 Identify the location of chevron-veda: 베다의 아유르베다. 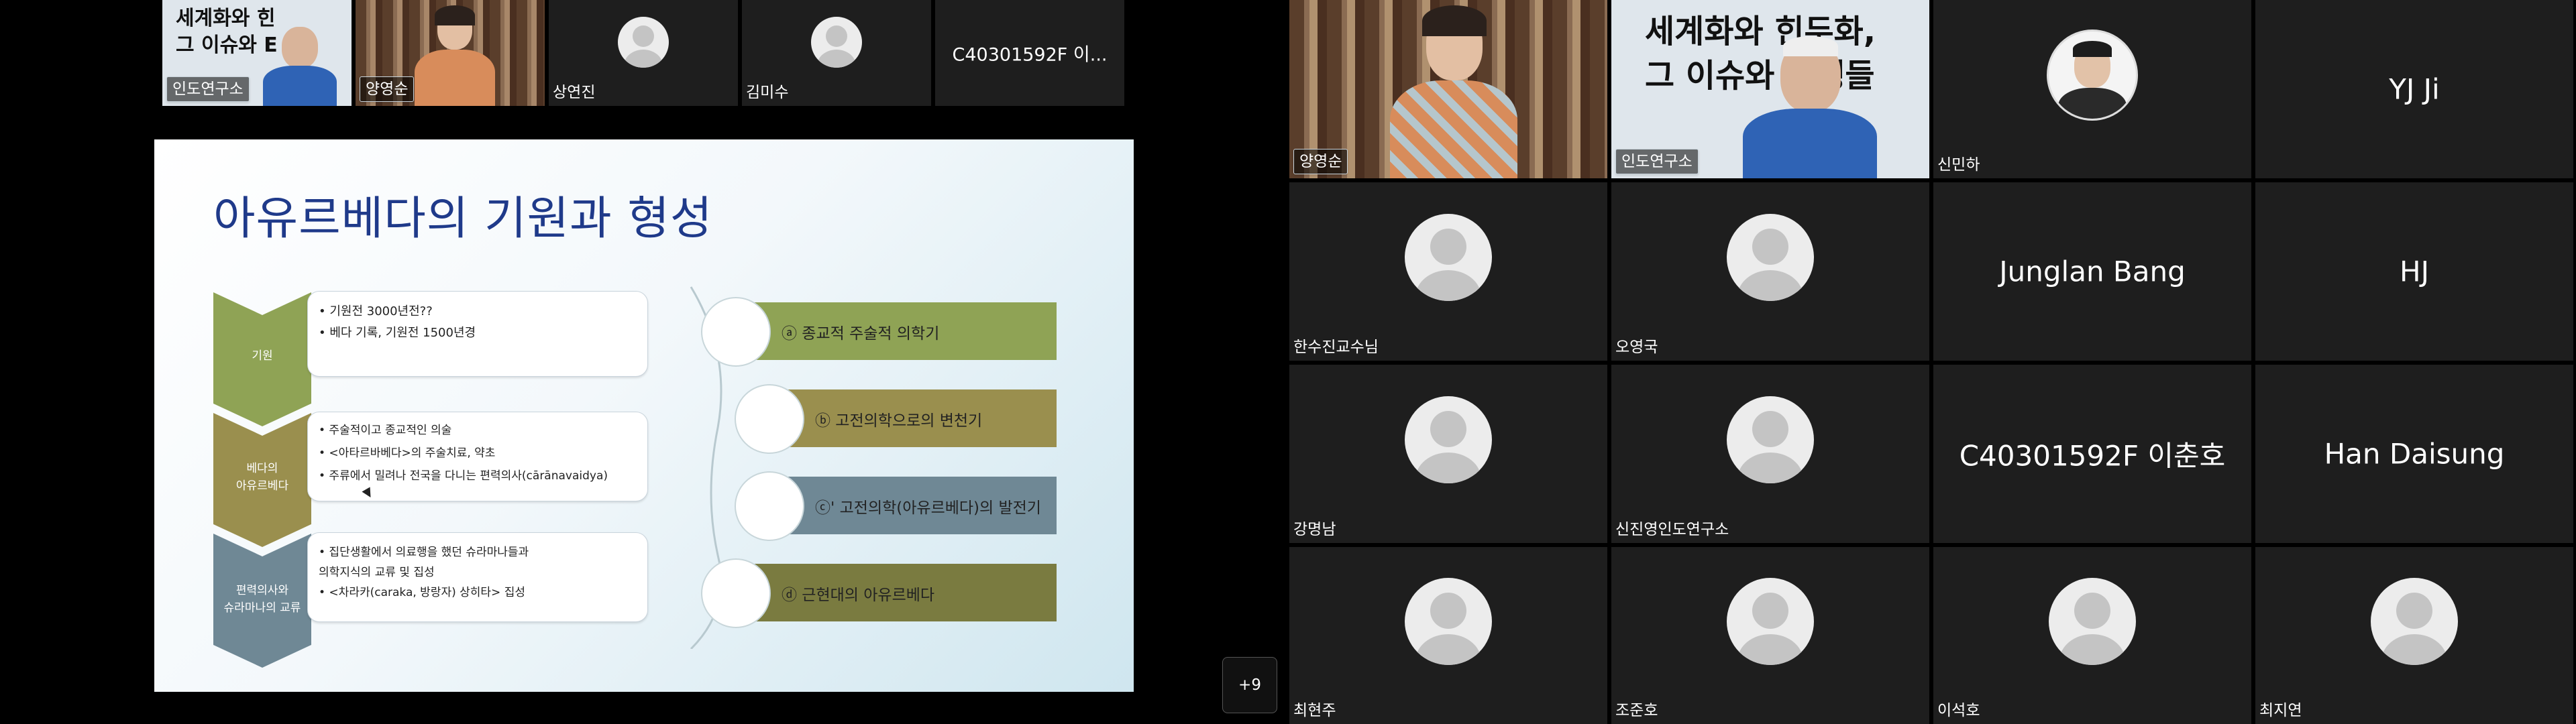
(262, 480).